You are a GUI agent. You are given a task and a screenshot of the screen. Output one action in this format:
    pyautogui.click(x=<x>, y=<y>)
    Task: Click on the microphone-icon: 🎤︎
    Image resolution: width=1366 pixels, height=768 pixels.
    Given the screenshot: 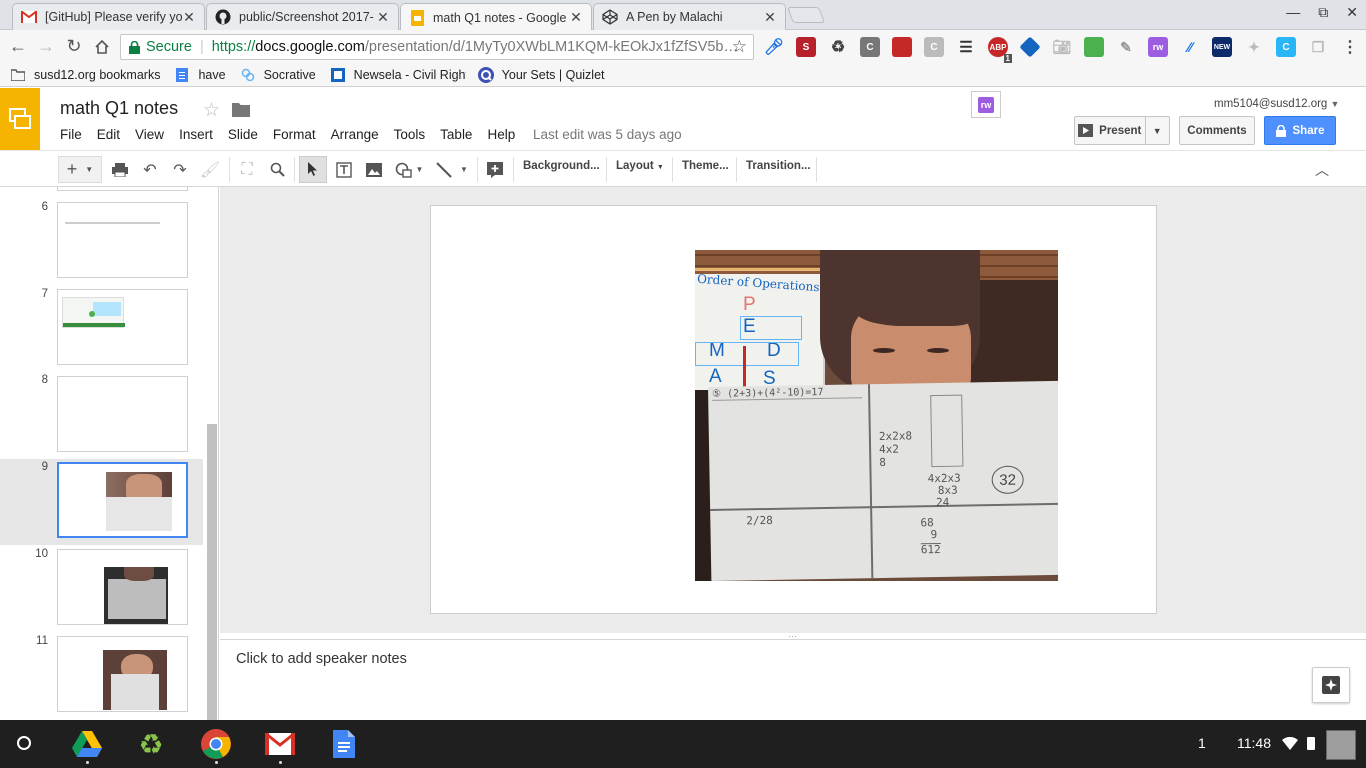 What is the action you would take?
    pyautogui.click(x=774, y=47)
    